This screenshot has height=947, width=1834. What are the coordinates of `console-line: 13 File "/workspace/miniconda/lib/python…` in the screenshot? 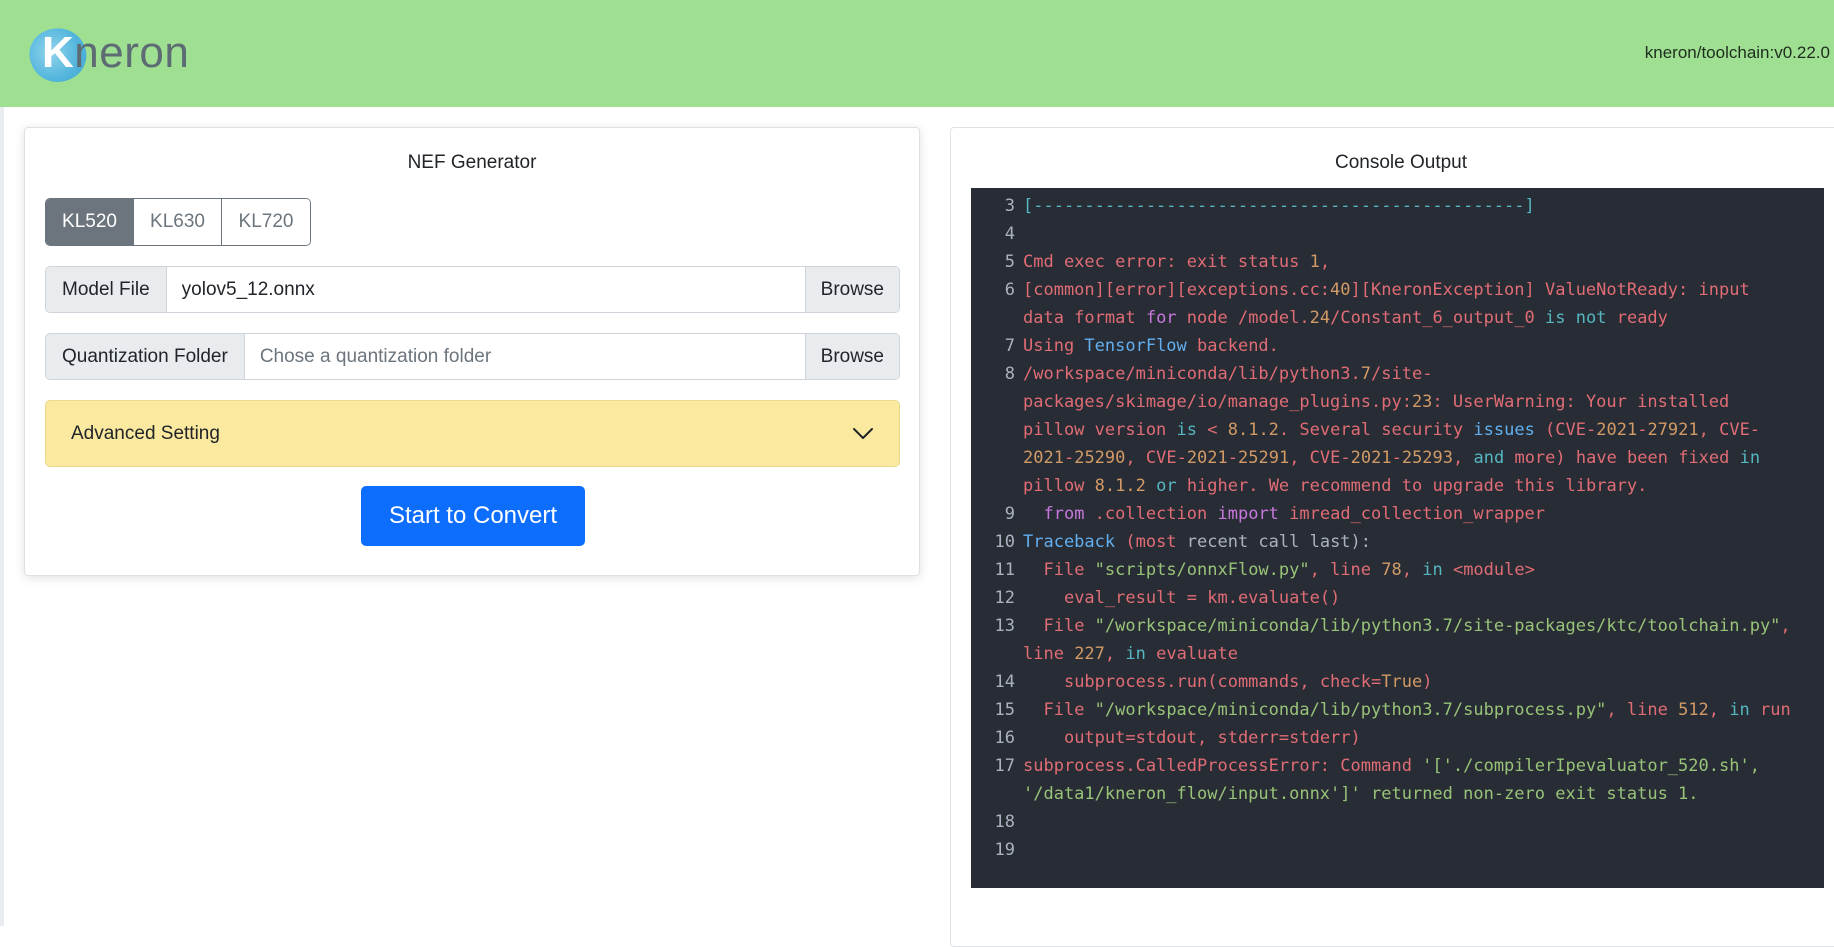 It's located at (1397, 640).